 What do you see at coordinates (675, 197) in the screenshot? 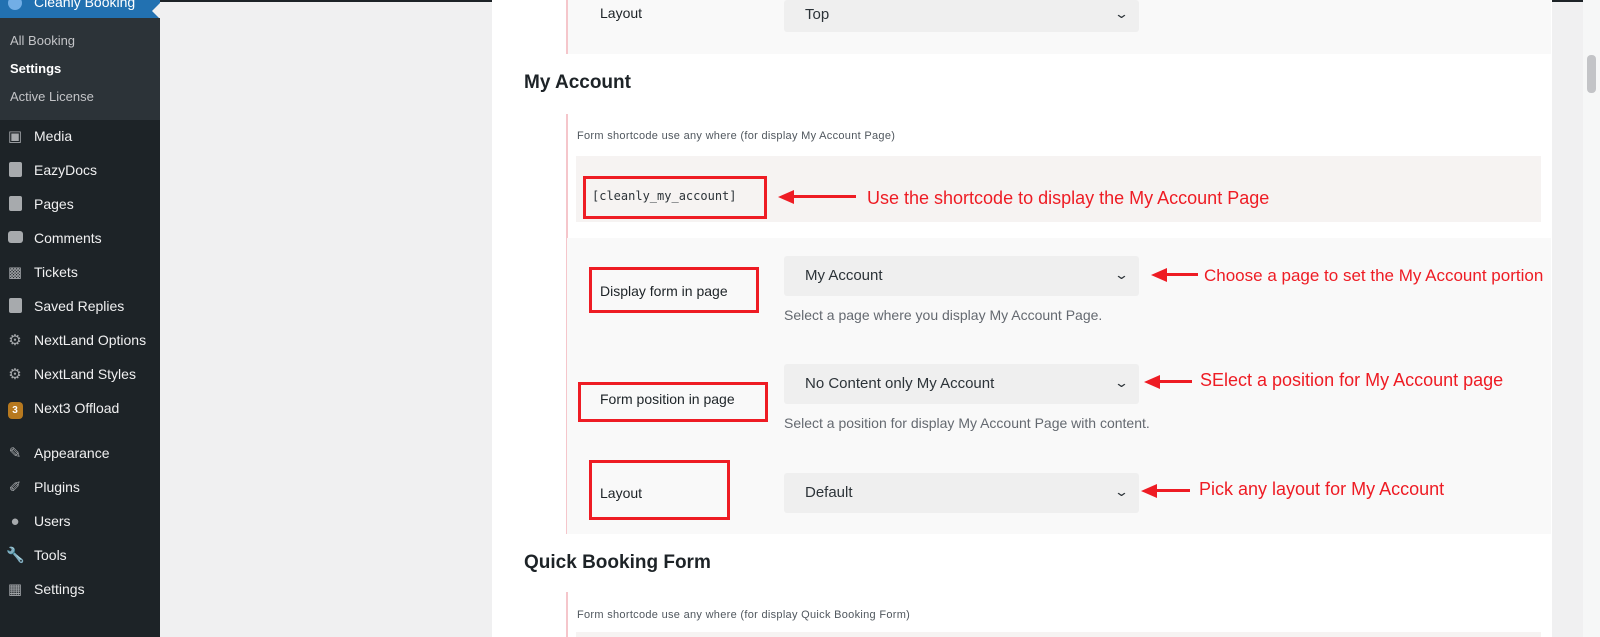
I see `annotation-box-shortcode` at bounding box center [675, 197].